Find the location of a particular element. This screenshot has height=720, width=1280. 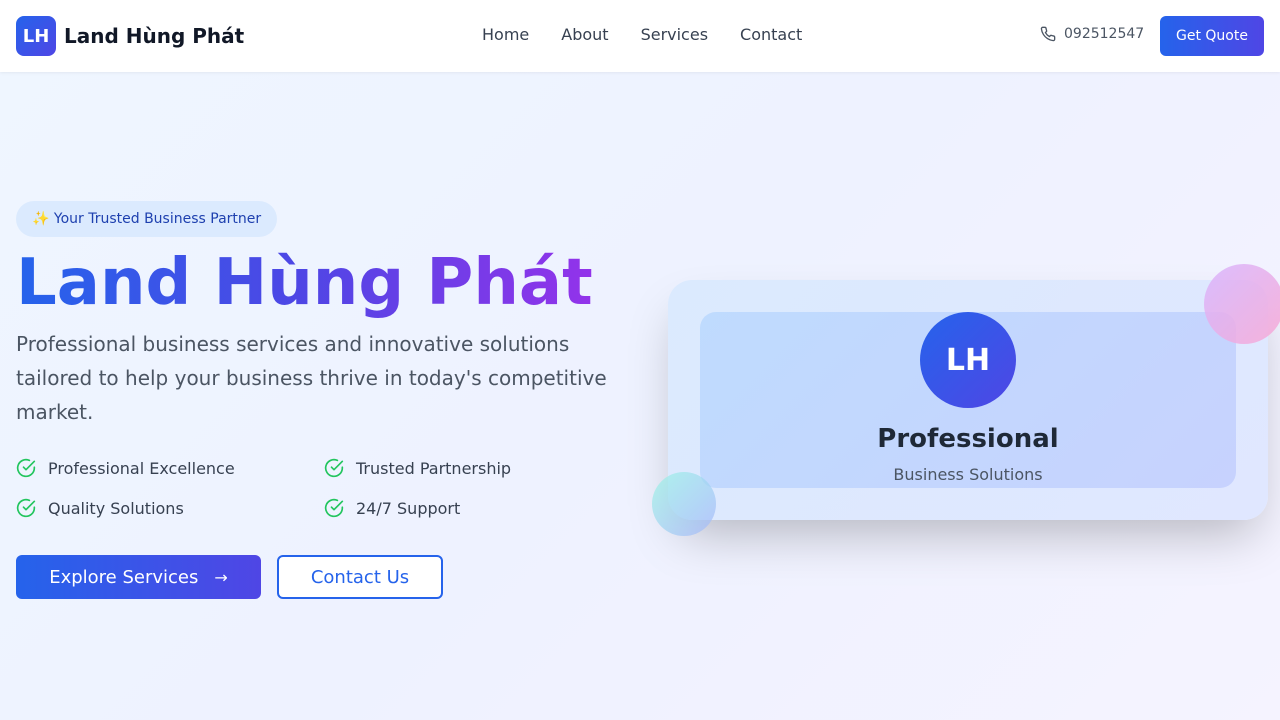

explore-services-button: Explore Services → is located at coordinates (138, 577).